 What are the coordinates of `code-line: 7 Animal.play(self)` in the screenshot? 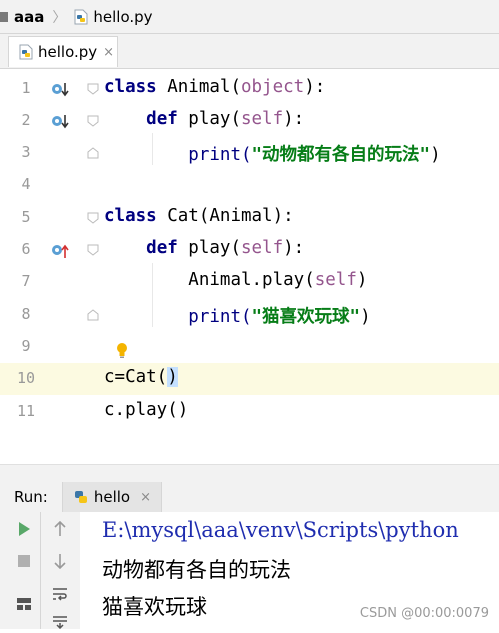 It's located at (249, 282).